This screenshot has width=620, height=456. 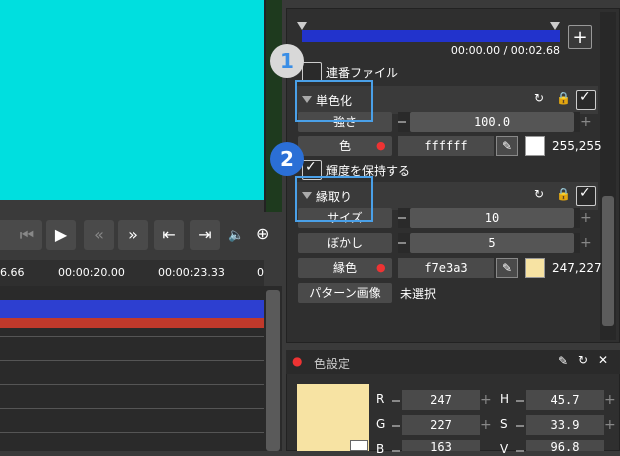 I want to click on r-value-input: 247, so click(x=441, y=400).